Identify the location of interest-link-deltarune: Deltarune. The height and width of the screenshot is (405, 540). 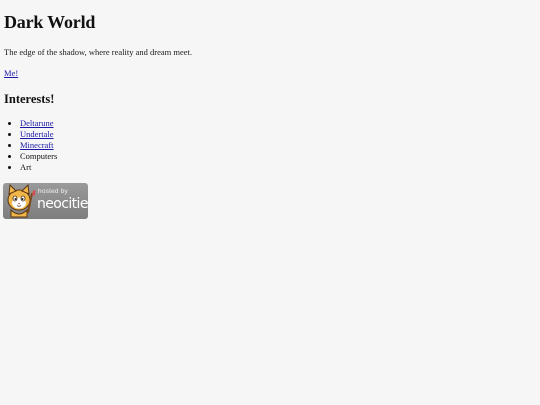
(37, 123).